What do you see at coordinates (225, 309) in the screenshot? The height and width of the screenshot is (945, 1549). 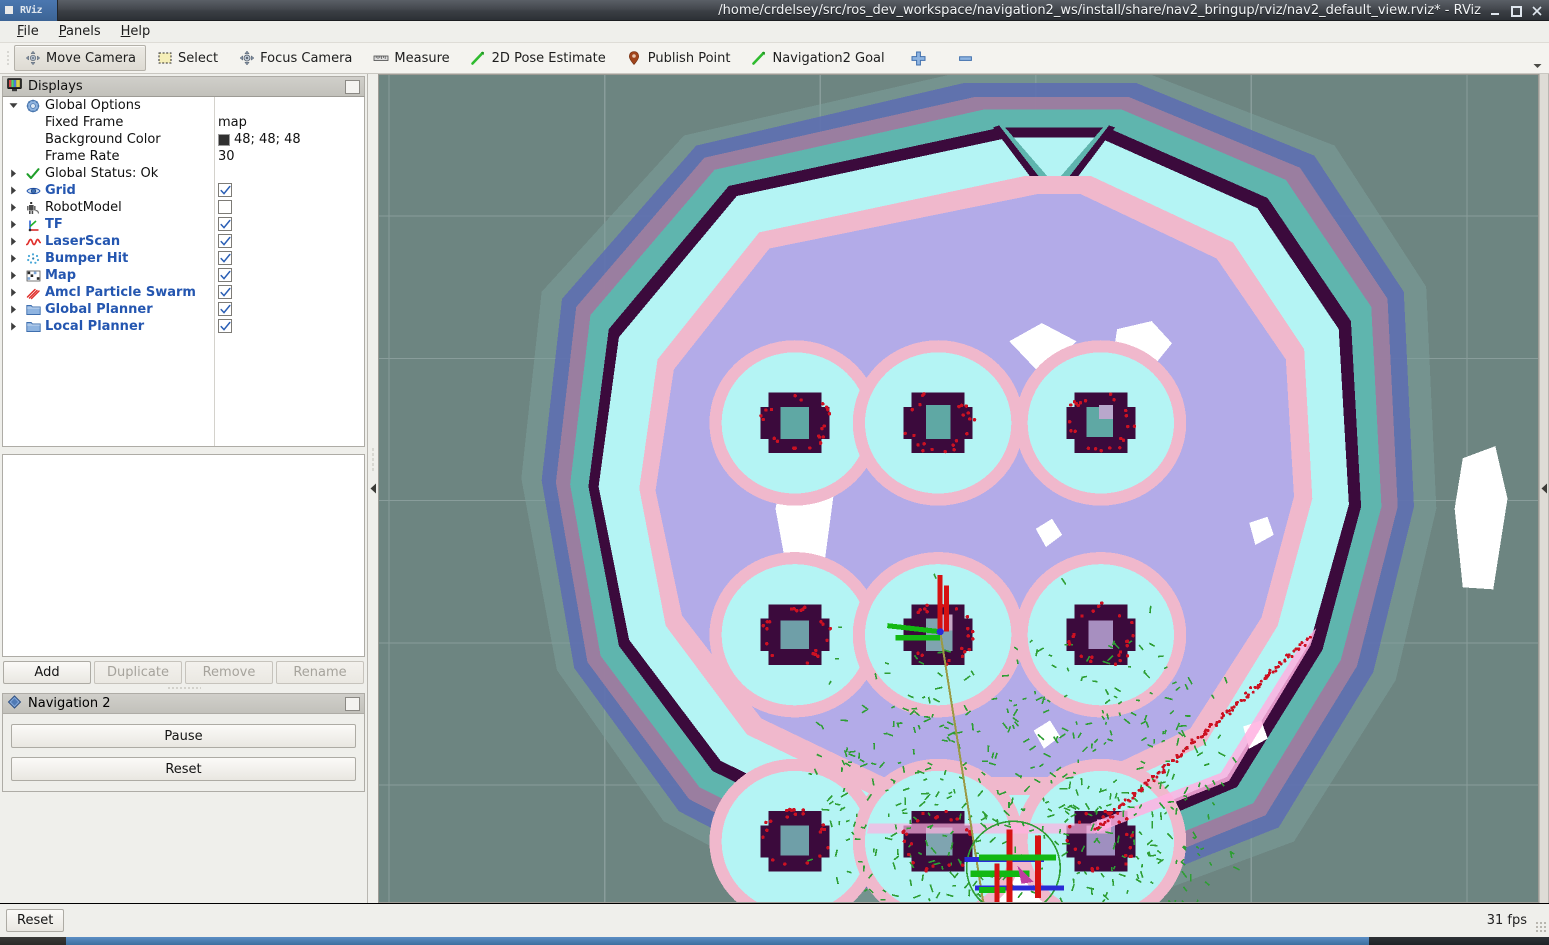 I see `checkbox-global-planner` at bounding box center [225, 309].